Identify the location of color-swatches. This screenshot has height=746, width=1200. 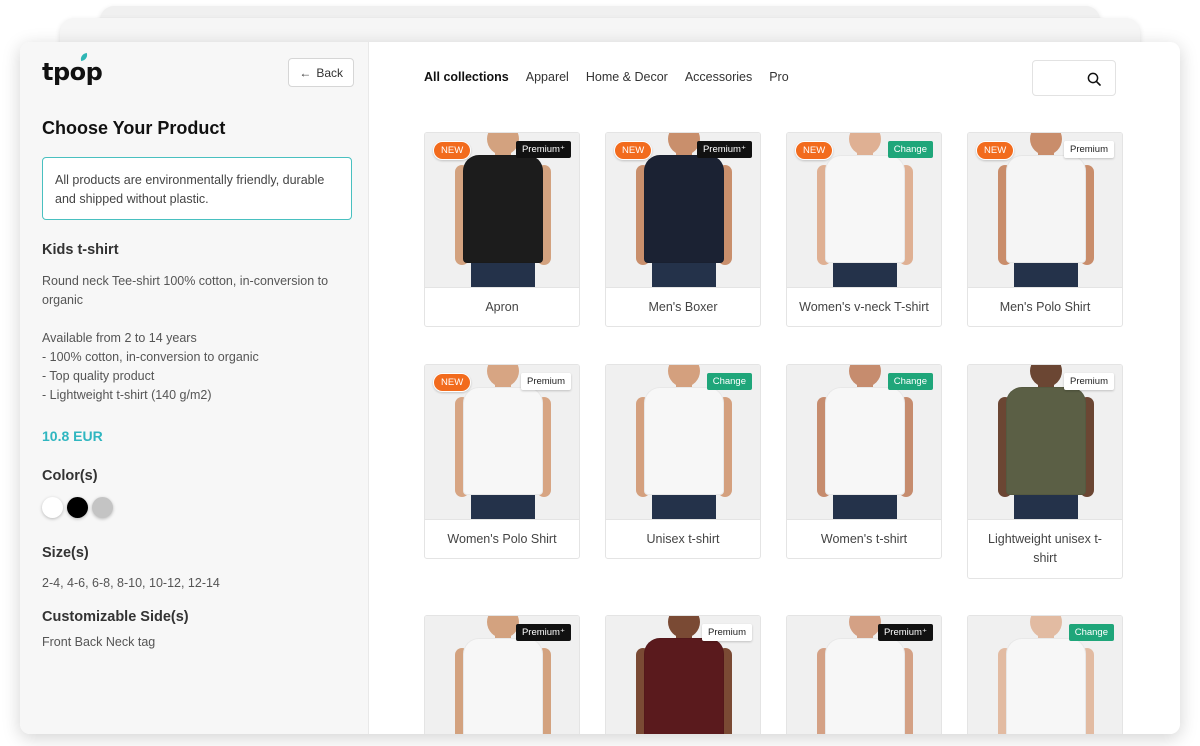
(77, 507).